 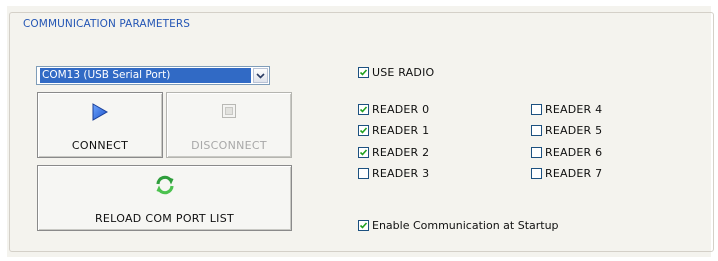 I want to click on reader-0-checkbox: READER 0, so click(x=393, y=109).